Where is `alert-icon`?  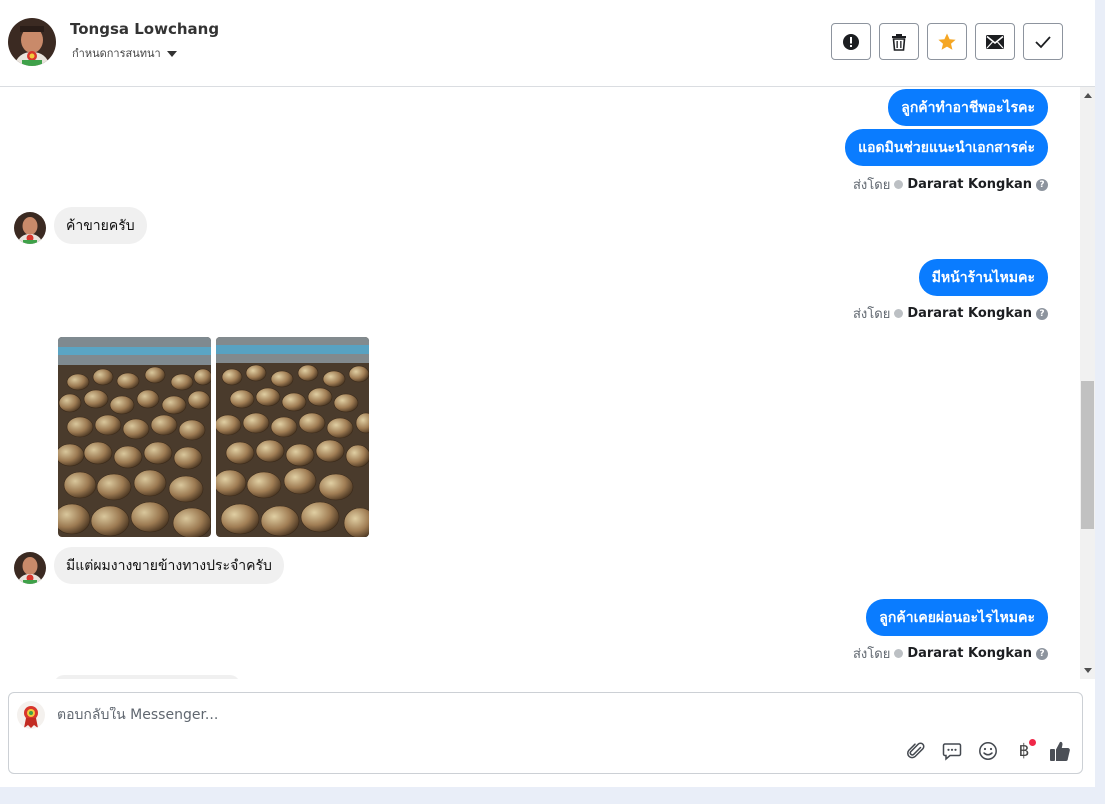
alert-icon is located at coordinates (851, 41).